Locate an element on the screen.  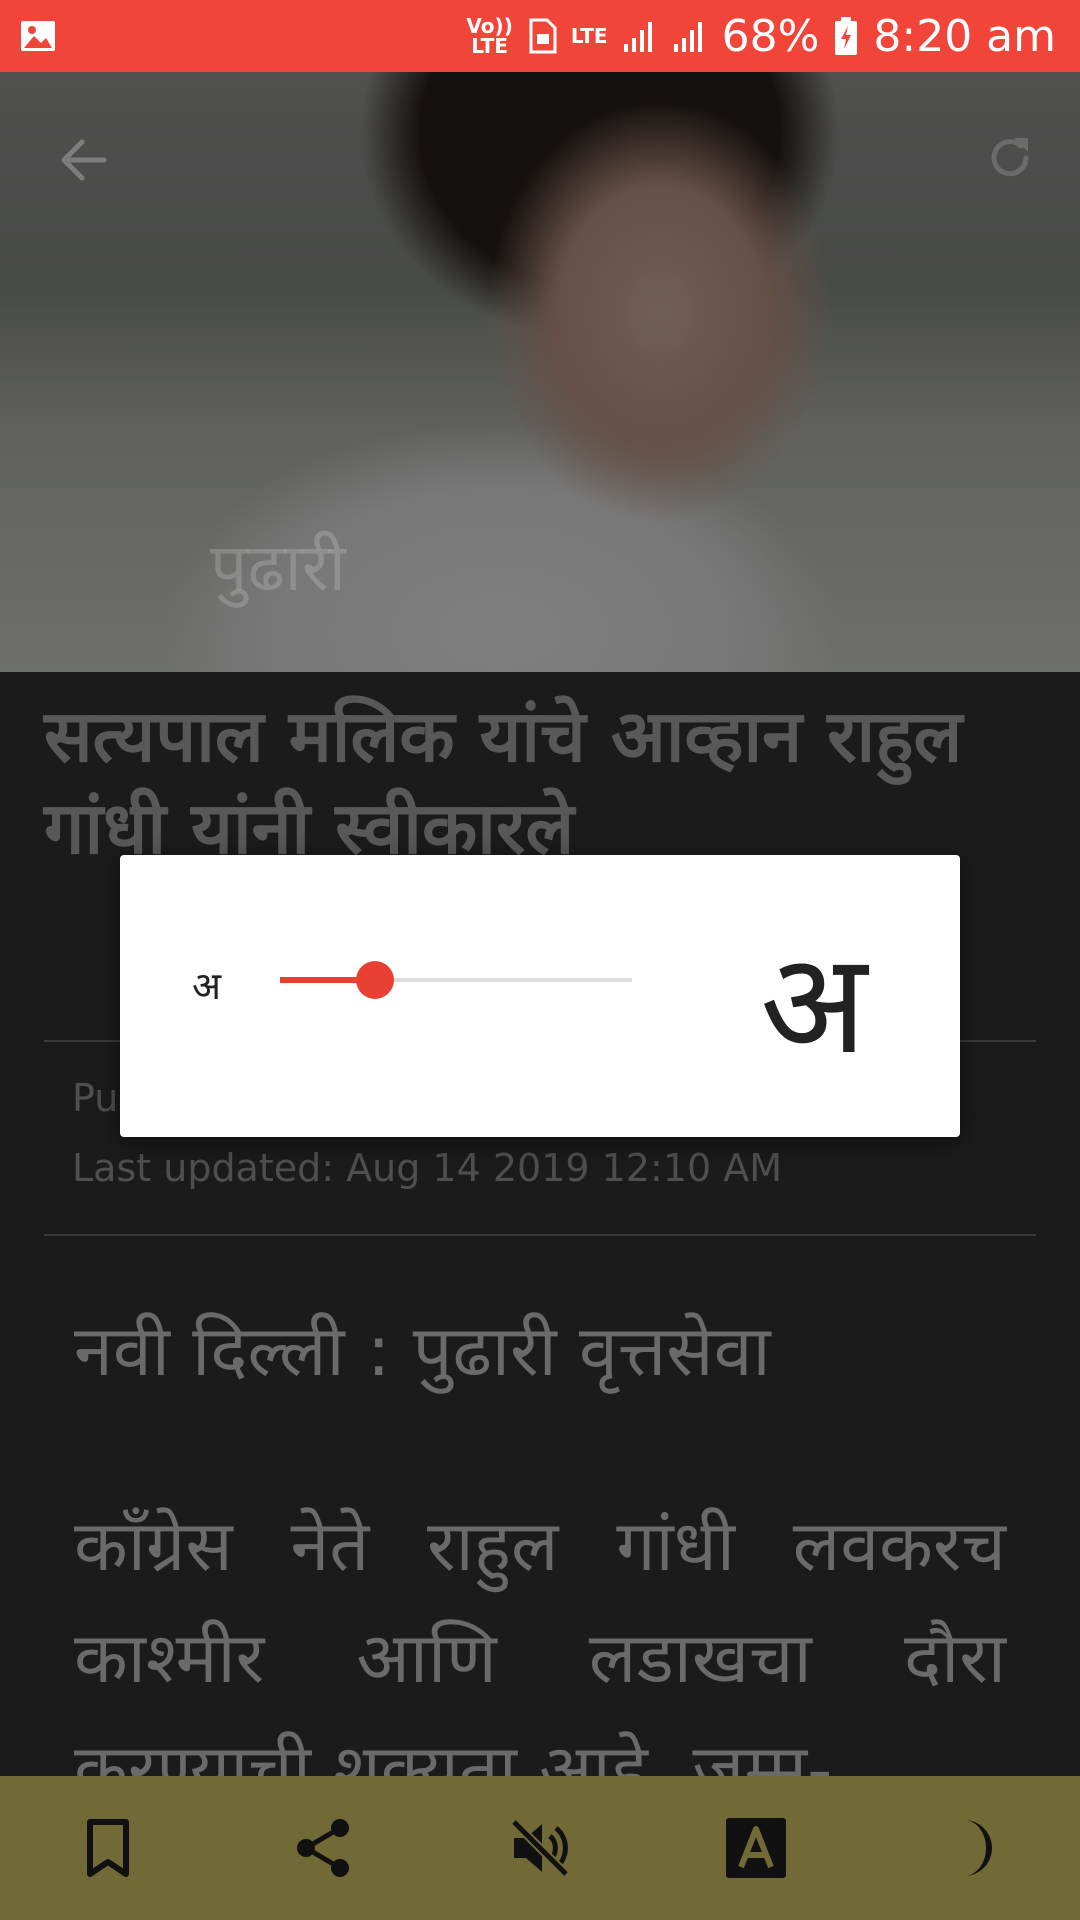
bookmark-button is located at coordinates (108, 1848).